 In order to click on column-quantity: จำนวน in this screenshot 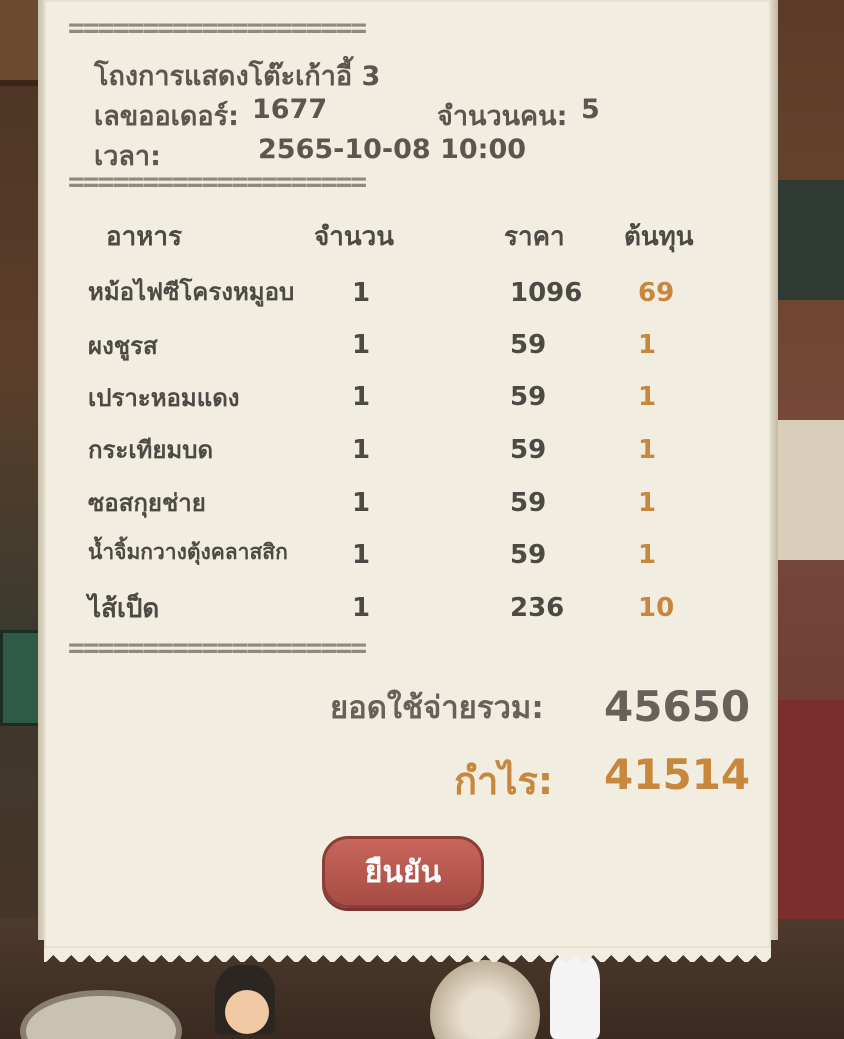, I will do `click(354, 237)`.